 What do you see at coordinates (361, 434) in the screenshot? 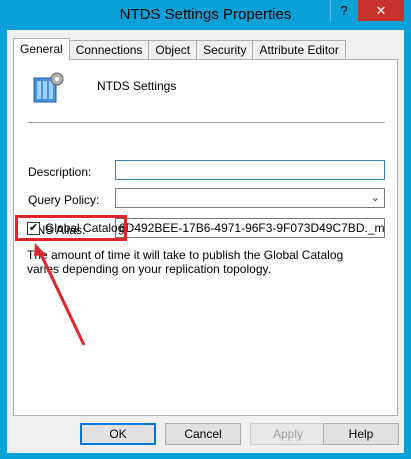
I see `help-button: Help` at bounding box center [361, 434].